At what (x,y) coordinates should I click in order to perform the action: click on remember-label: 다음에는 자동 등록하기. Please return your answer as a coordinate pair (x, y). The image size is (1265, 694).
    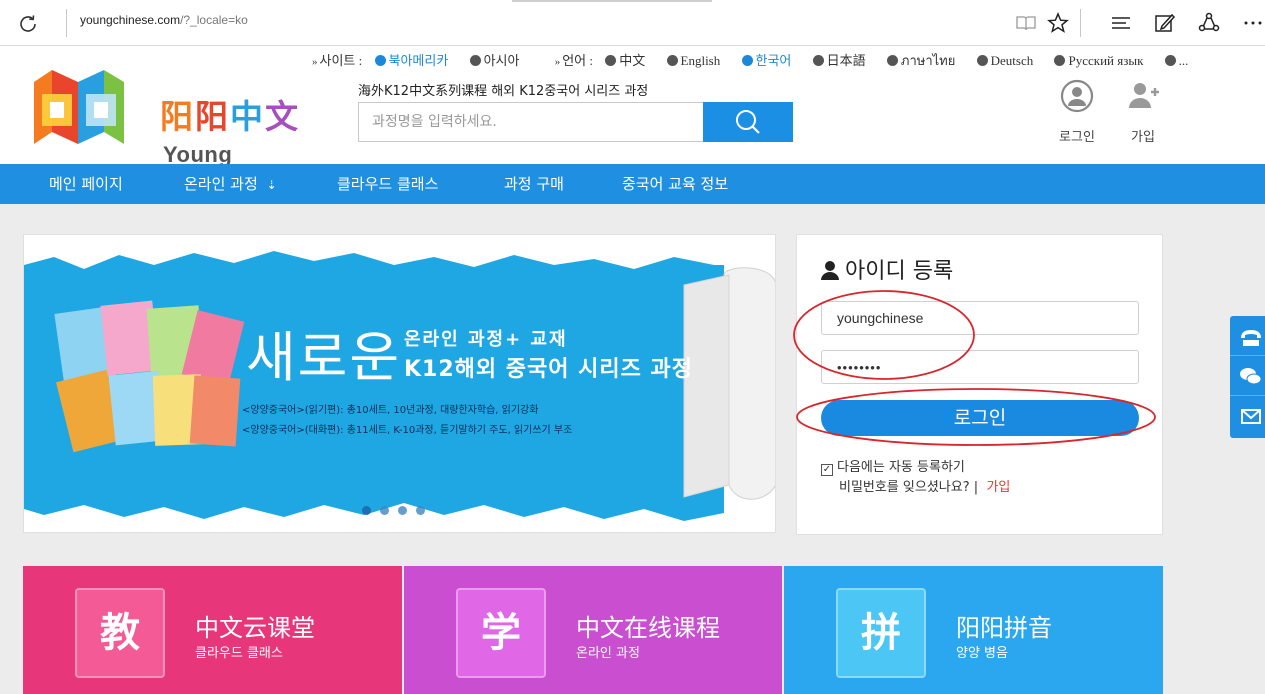
    Looking at the image, I should click on (901, 467).